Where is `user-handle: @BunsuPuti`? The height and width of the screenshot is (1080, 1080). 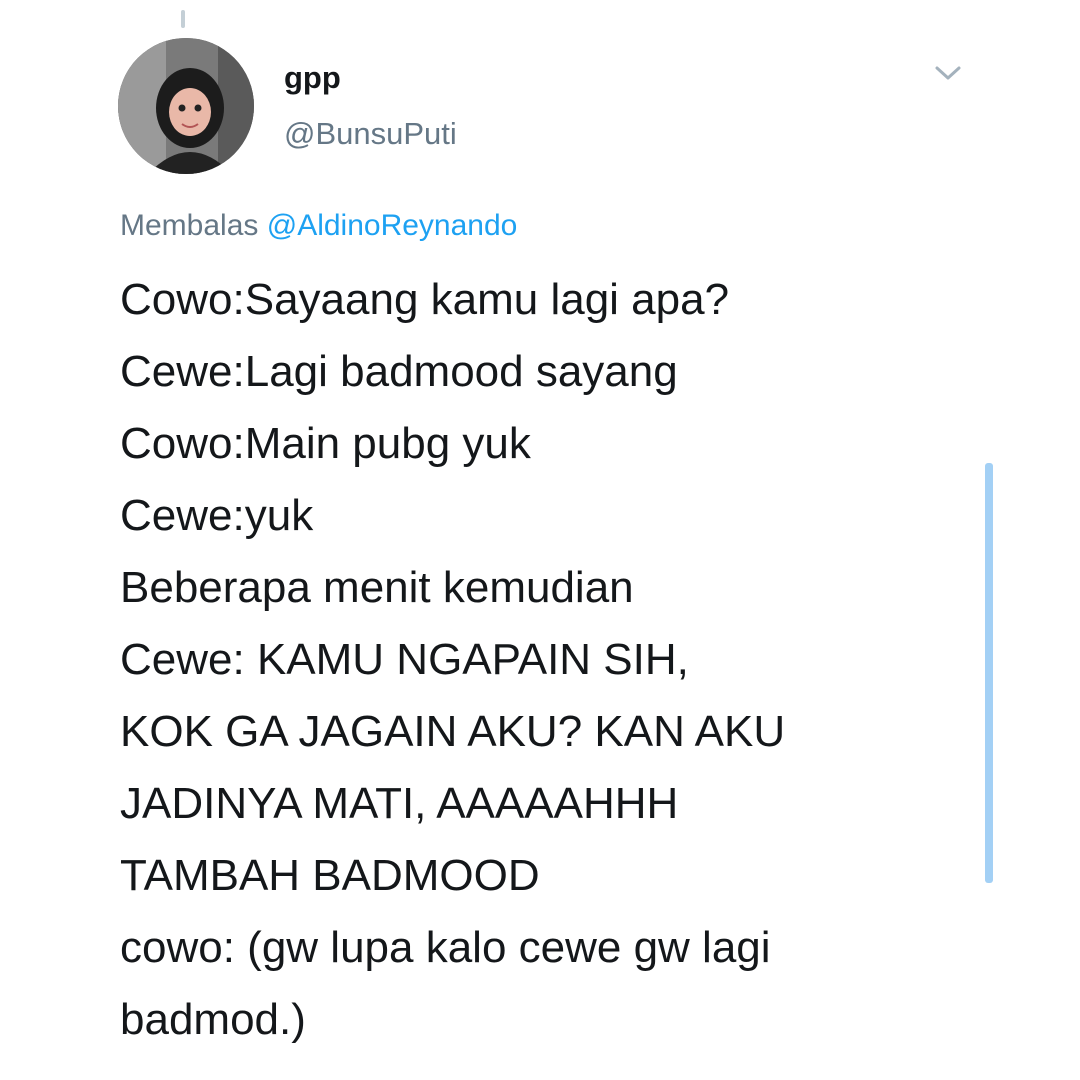
user-handle: @BunsuPuti is located at coordinates (370, 133).